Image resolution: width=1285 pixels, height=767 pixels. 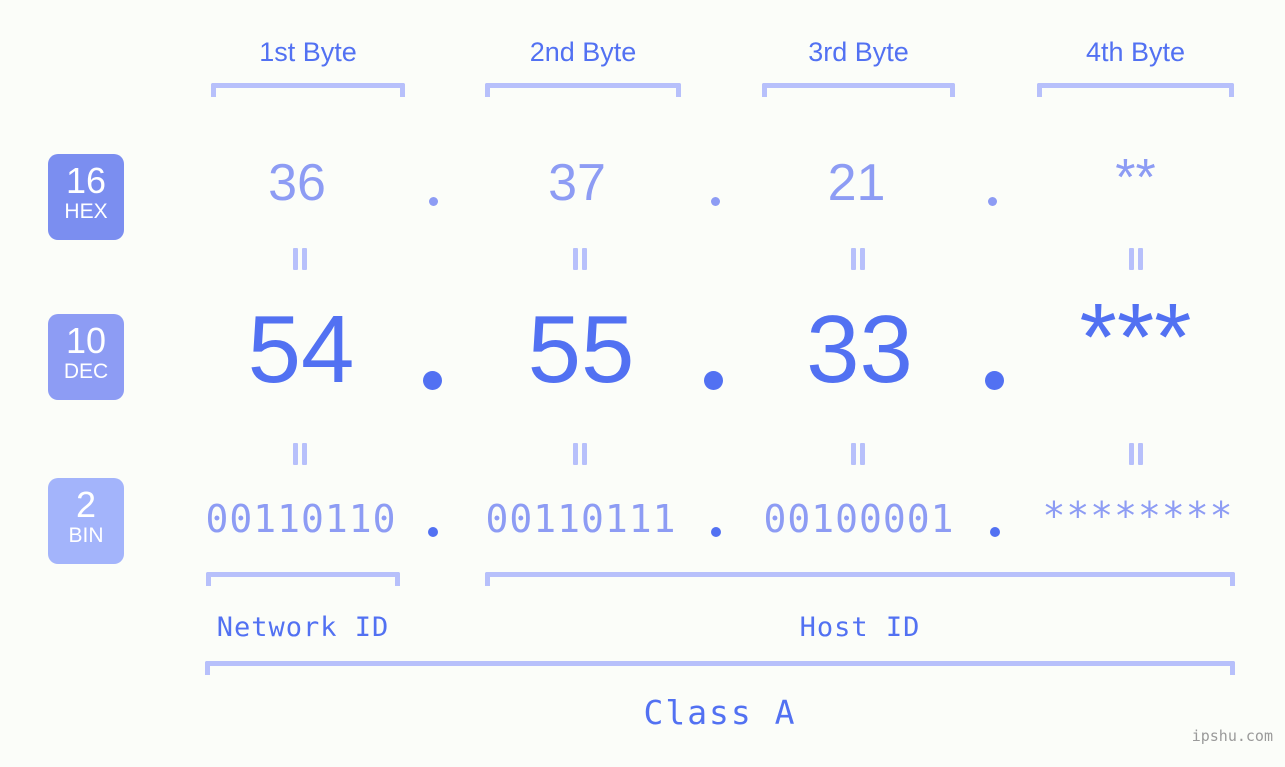 What do you see at coordinates (86, 371) in the screenshot?
I see `base-badge-dec-name: DEC` at bounding box center [86, 371].